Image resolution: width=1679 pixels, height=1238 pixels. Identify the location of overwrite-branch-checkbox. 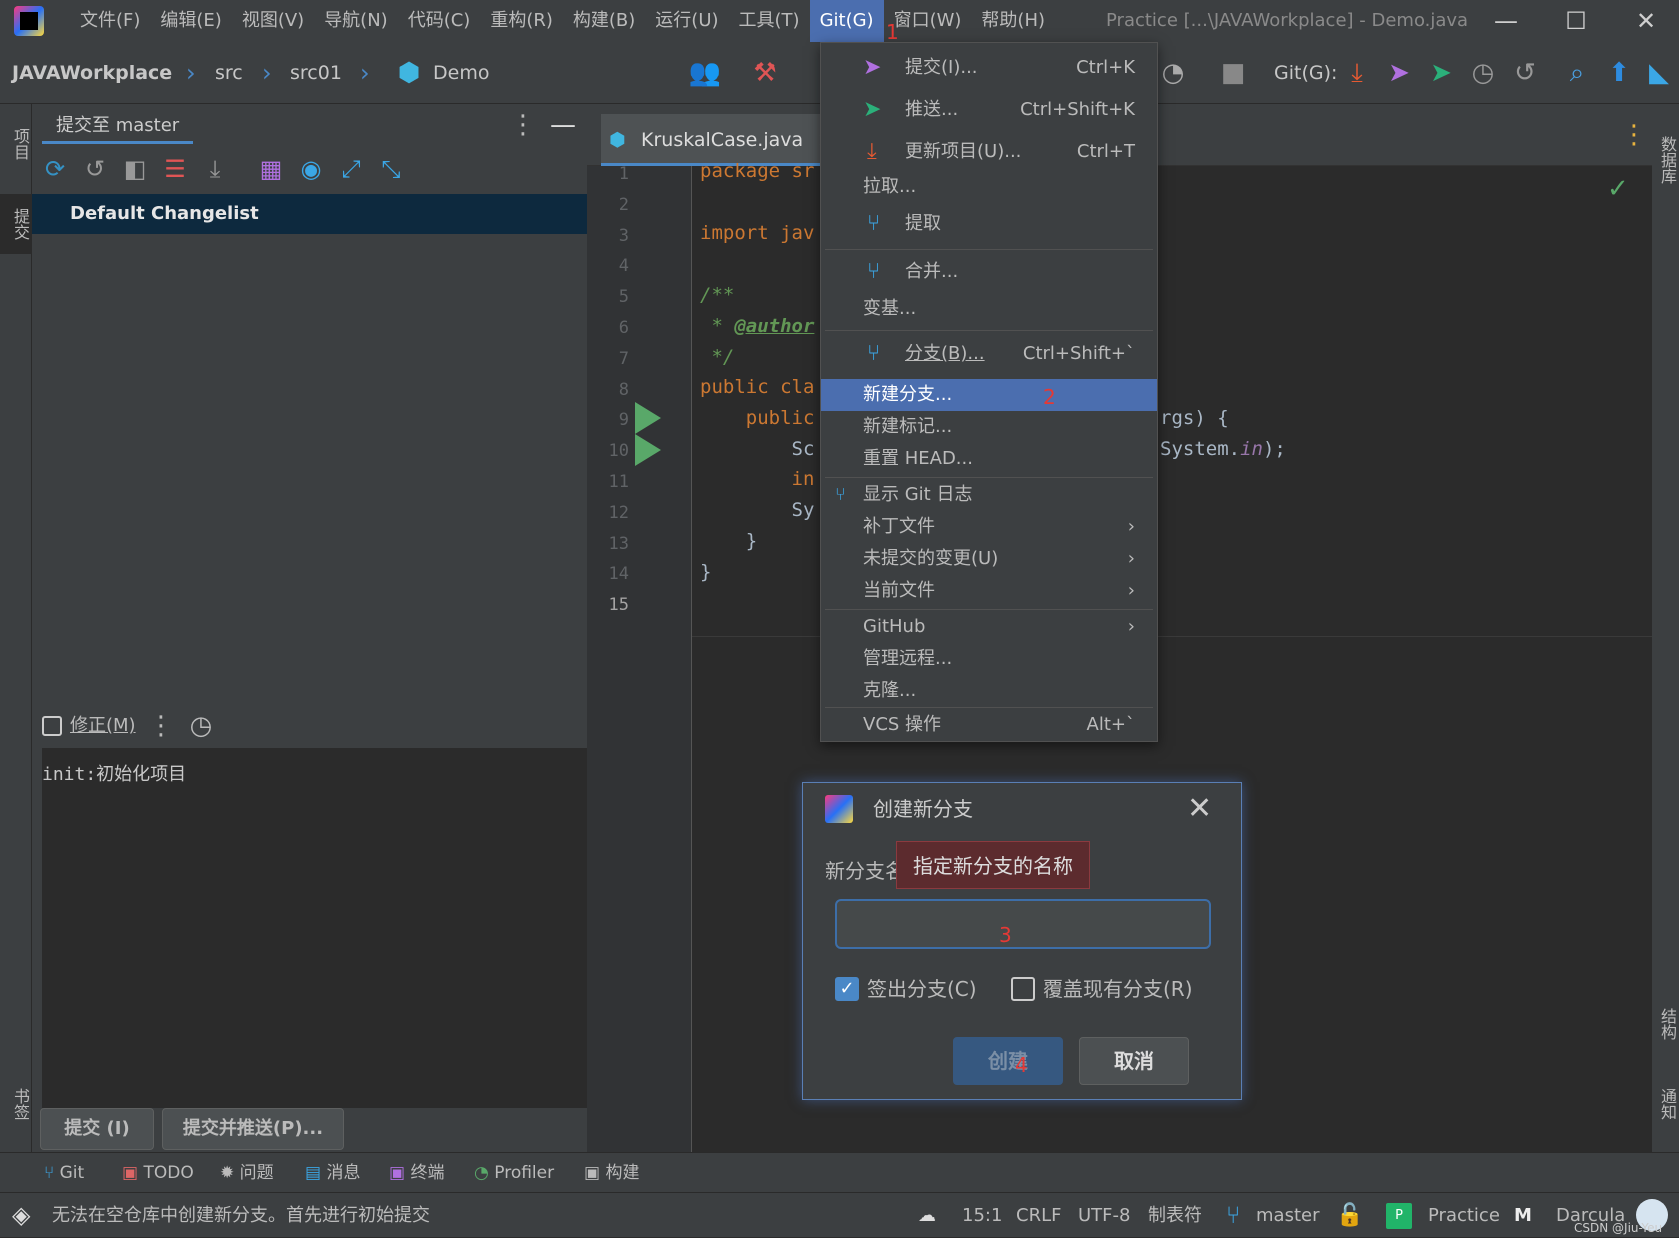
(1023, 989).